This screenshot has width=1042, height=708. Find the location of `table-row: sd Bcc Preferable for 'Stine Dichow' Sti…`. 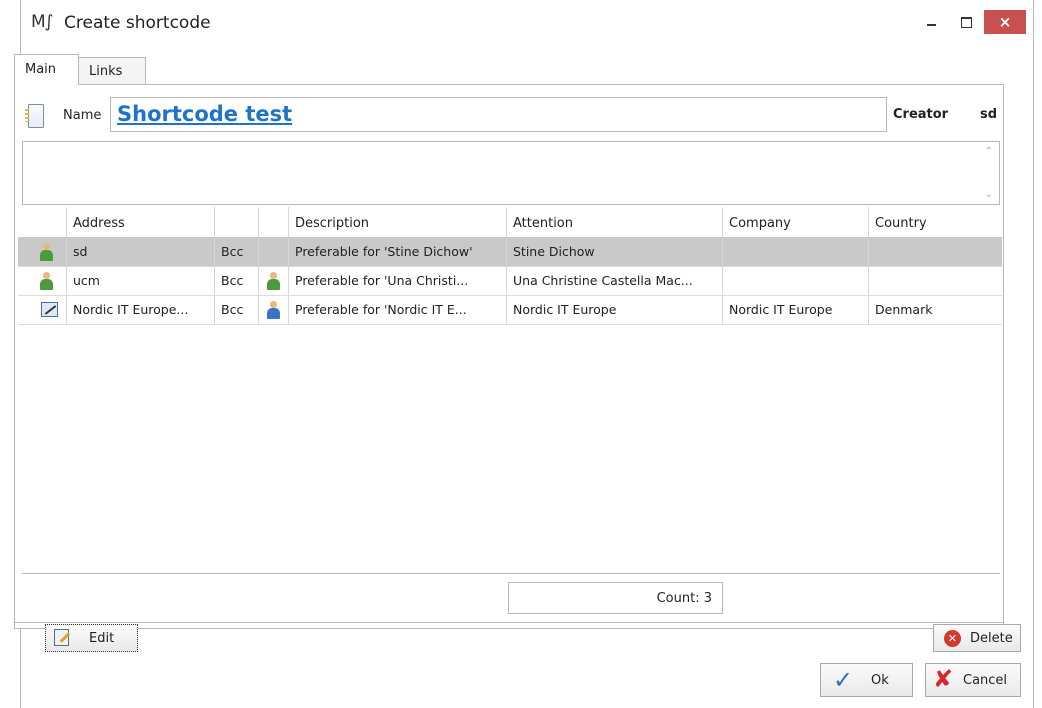

table-row: sd Bcc Preferable for 'Stine Dichow' Sti… is located at coordinates (510, 252).